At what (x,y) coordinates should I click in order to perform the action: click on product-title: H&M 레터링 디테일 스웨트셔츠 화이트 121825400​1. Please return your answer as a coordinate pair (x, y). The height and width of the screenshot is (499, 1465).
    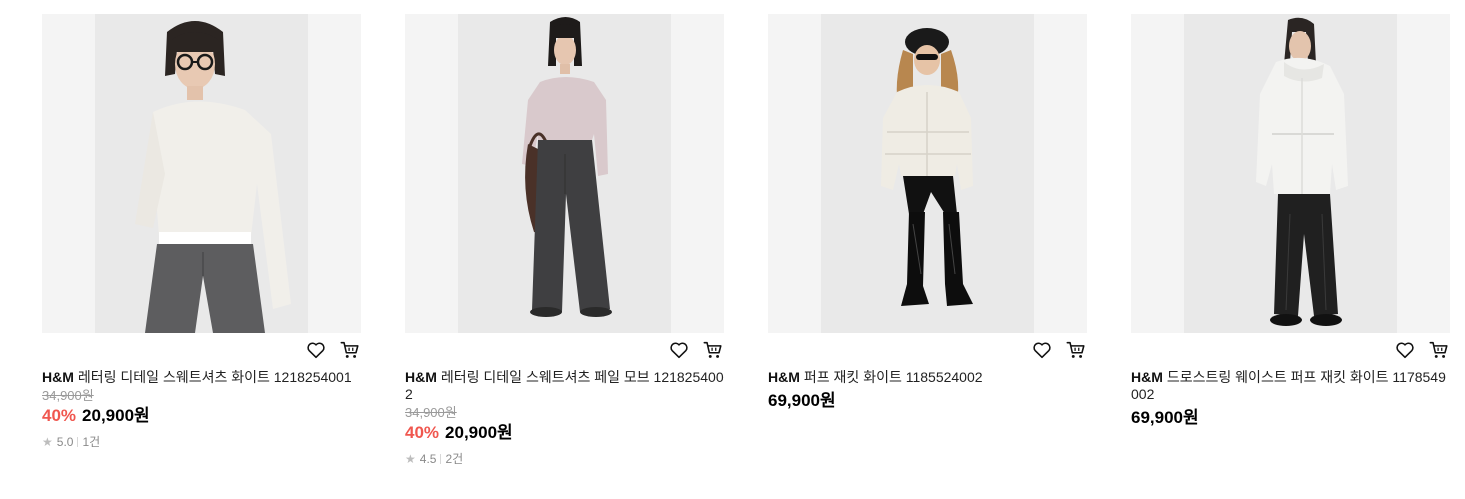
    Looking at the image, I should click on (201, 377).